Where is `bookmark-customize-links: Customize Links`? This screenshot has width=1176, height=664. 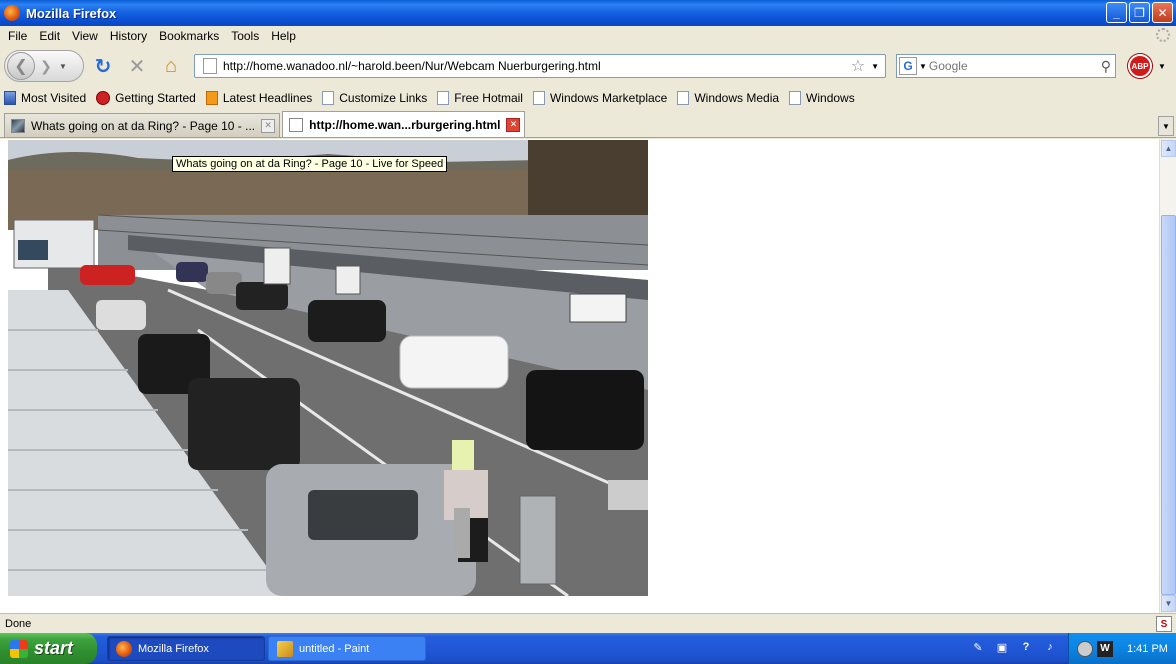
bookmark-customize-links: Customize Links is located at coordinates (374, 98).